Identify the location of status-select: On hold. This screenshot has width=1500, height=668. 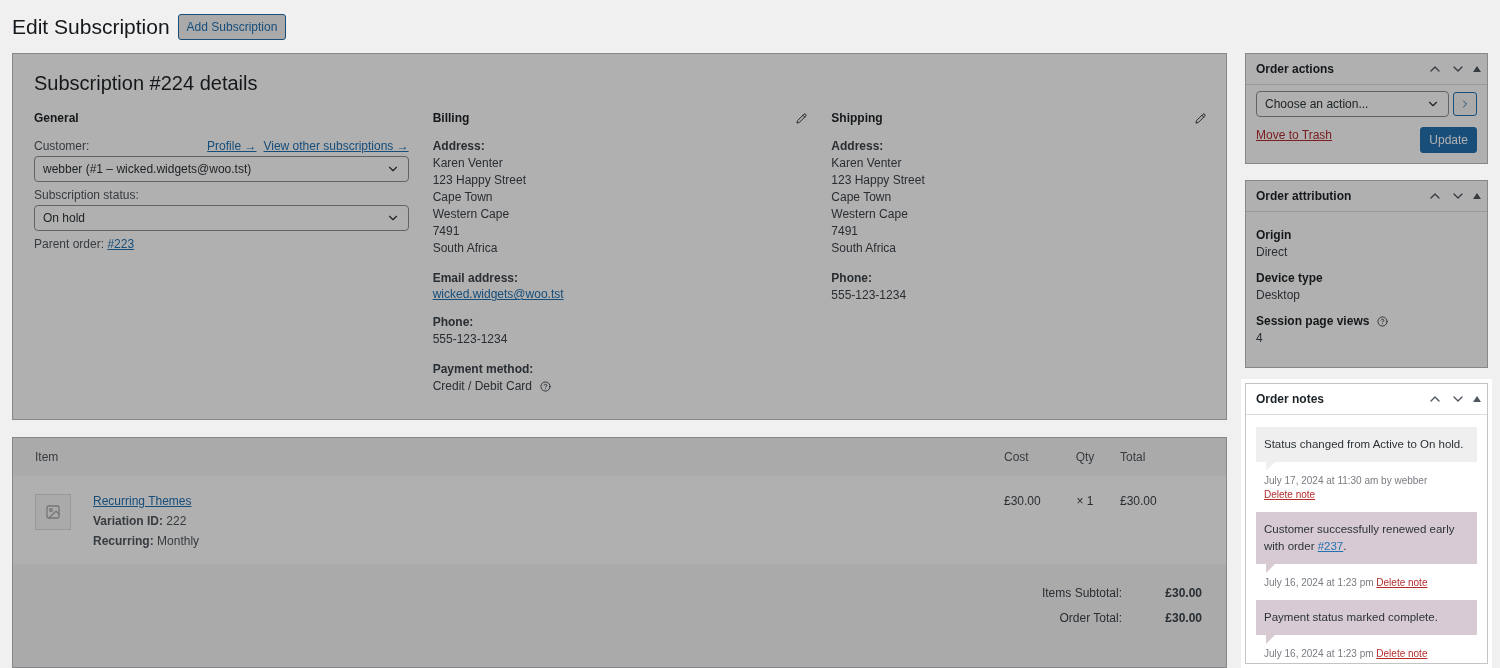
(221, 218).